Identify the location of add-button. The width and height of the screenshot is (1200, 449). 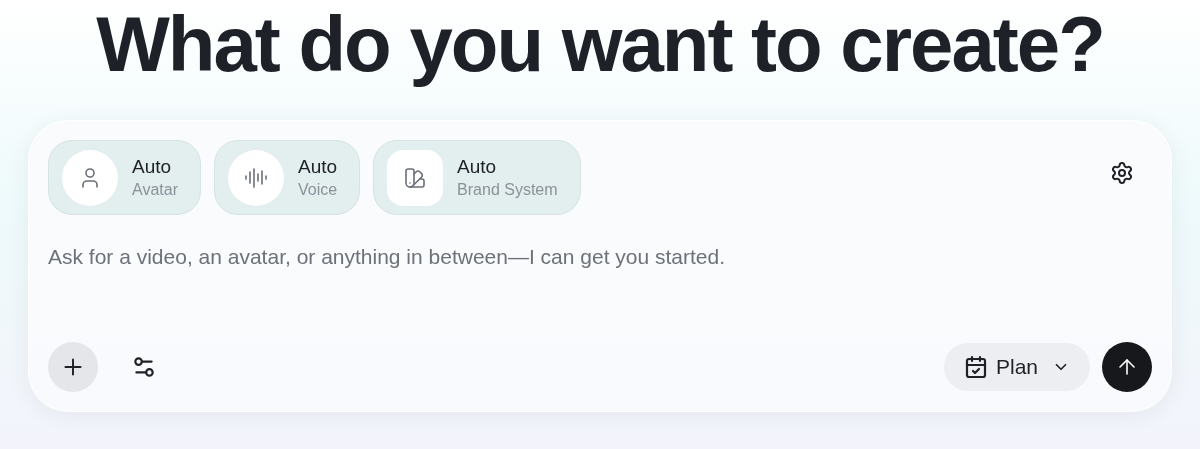
(73, 367).